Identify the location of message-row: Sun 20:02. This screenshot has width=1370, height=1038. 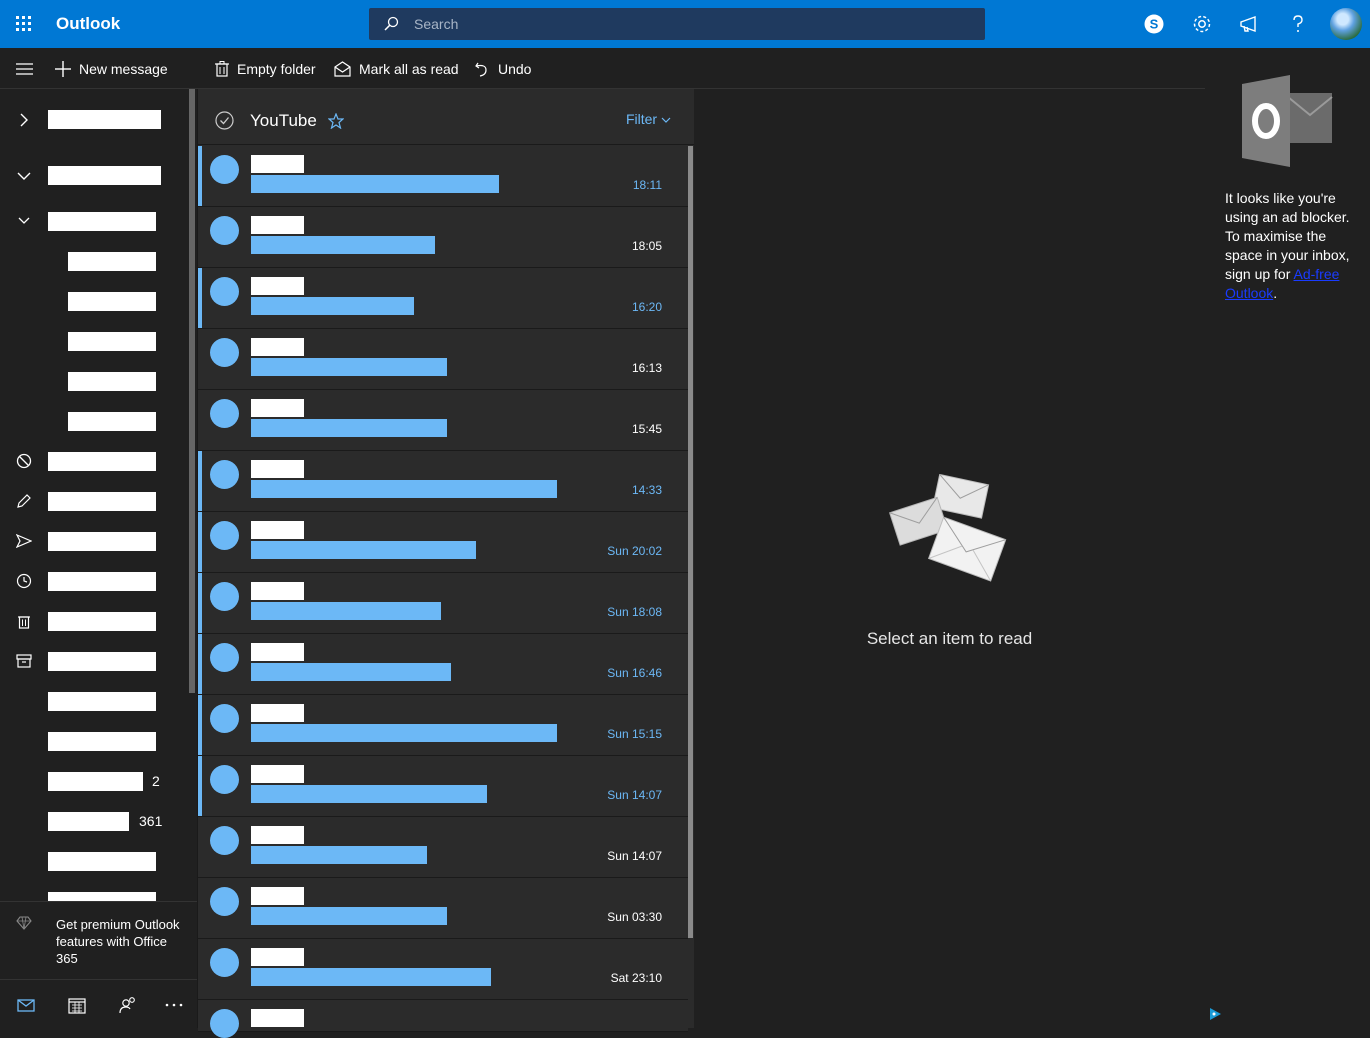
(443, 542).